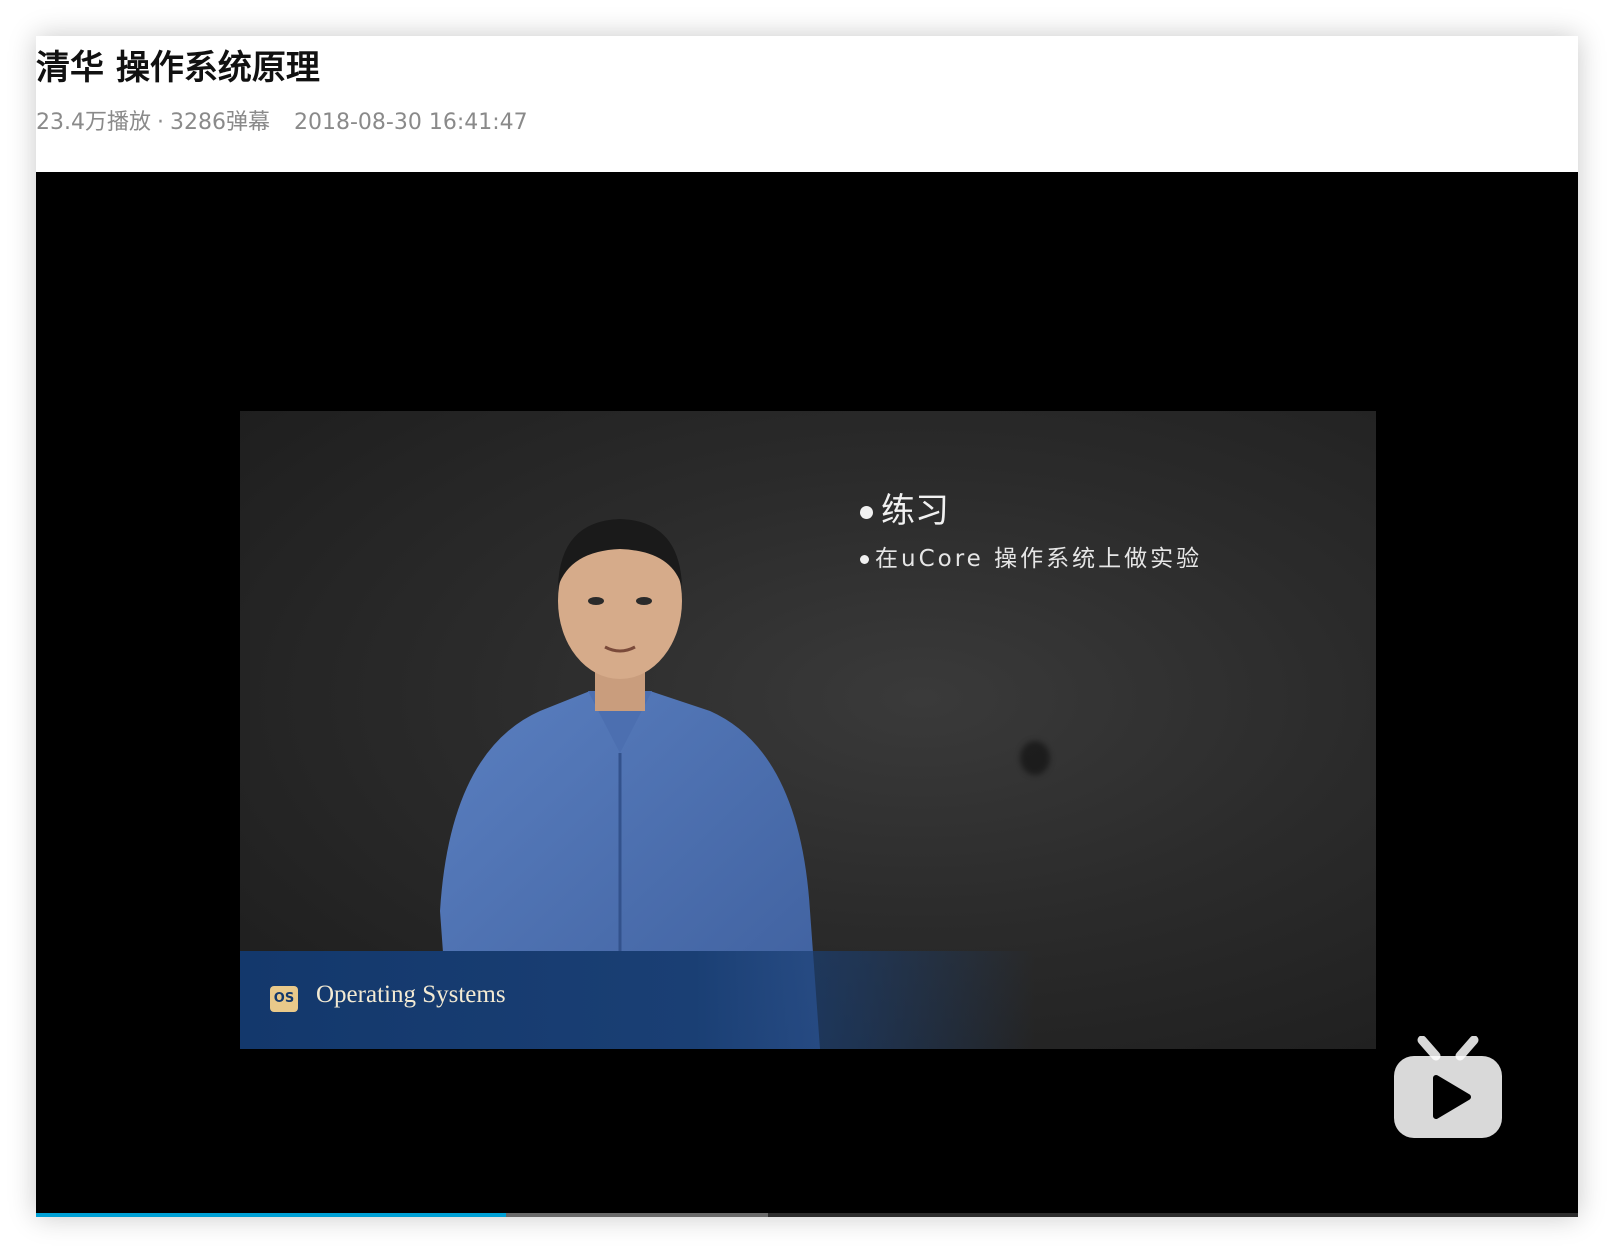 This screenshot has height=1254, width=1614. I want to click on chalkboard-smudge, so click(1035, 758).